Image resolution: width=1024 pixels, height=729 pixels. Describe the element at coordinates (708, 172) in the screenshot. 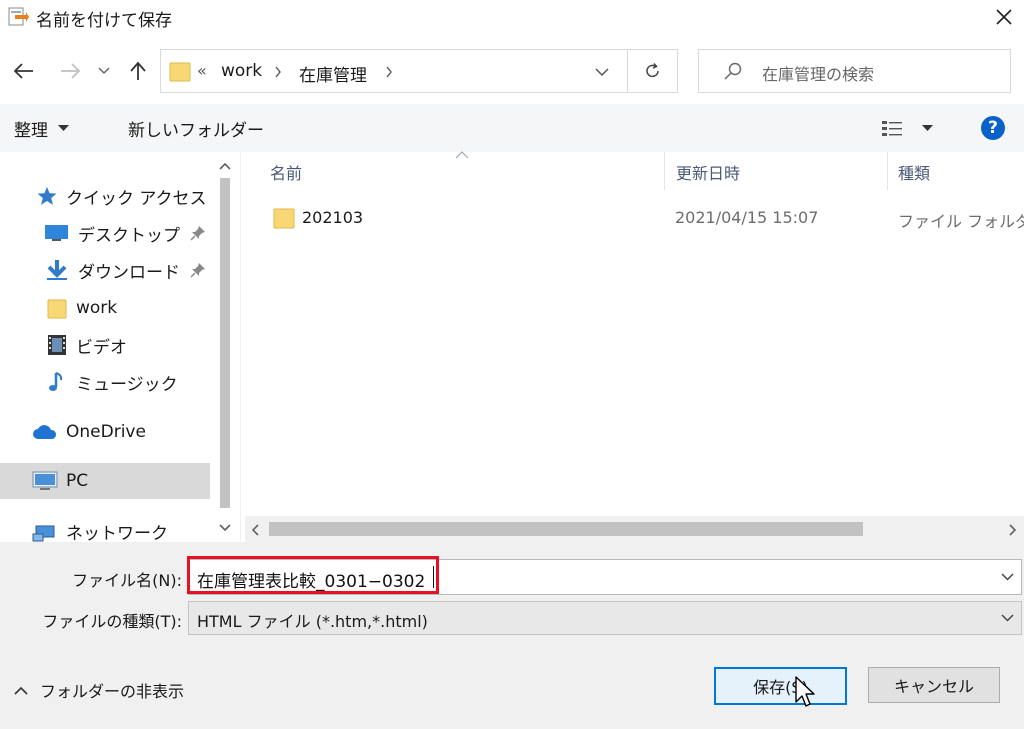

I see `column-header-modified: 更新日時` at that location.